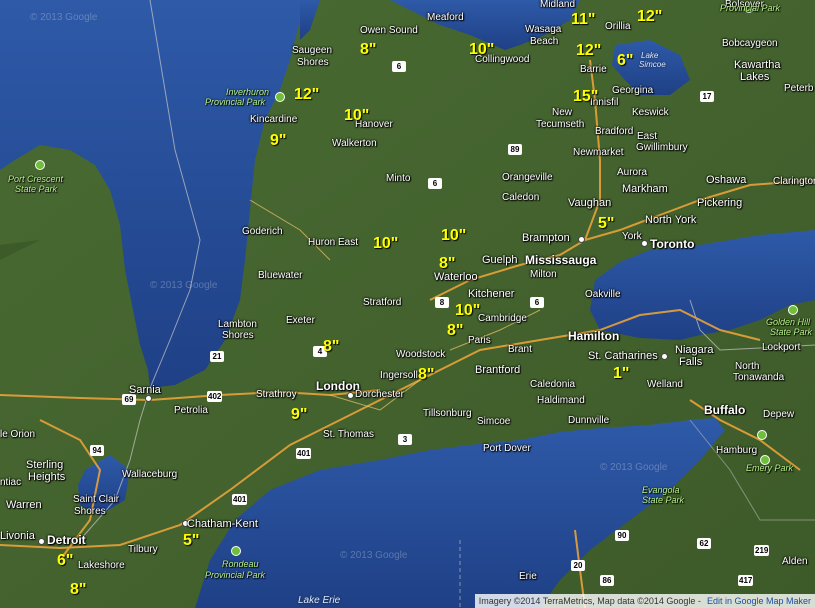 The width and height of the screenshot is (815, 608). I want to click on snowfall-label: 6", so click(625, 60).